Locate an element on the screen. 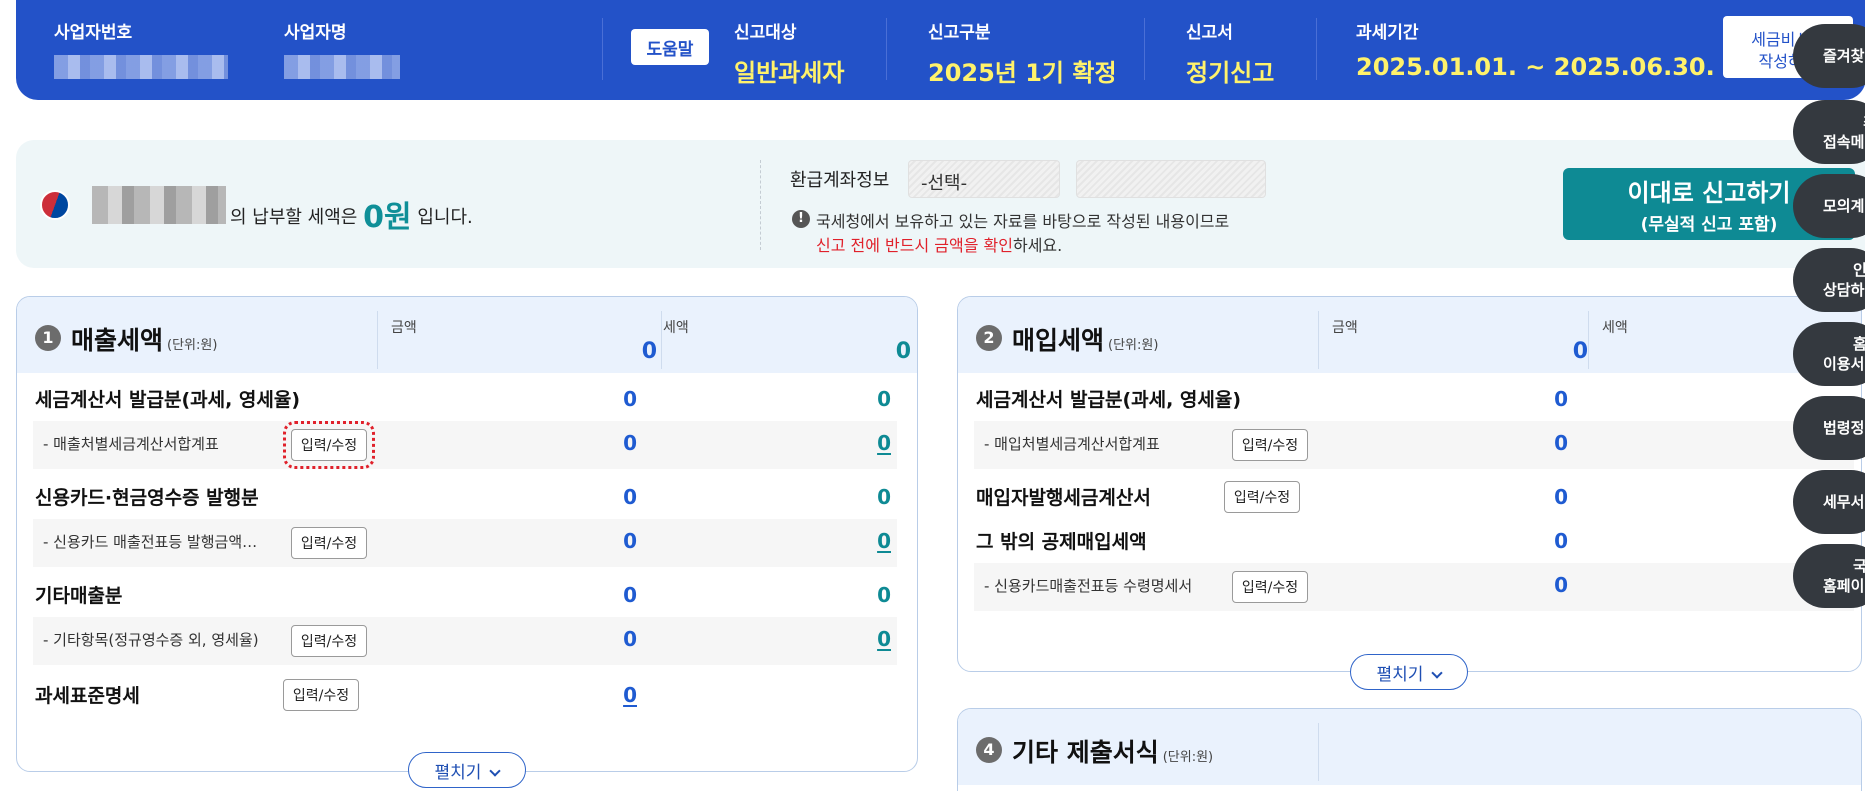  payment-sentence: 의 납부할 세액은 0원 입니다. is located at coordinates (351, 214).